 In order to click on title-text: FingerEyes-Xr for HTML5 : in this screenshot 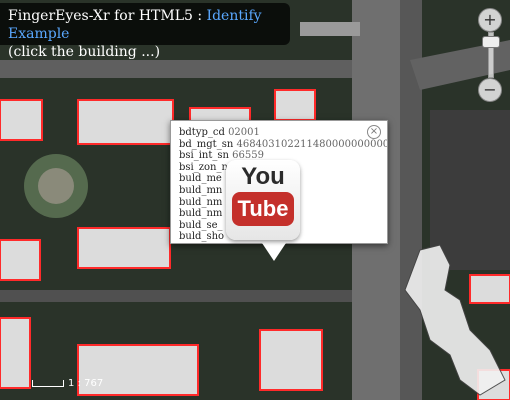, I will do `click(107, 16)`.